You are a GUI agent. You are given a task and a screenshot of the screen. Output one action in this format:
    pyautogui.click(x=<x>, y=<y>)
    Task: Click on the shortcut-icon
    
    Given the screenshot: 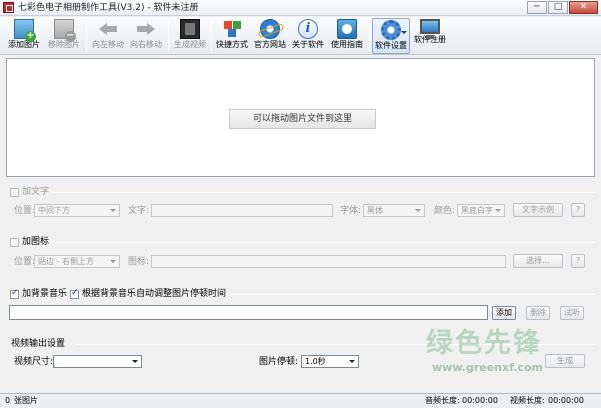 What is the action you would take?
    pyautogui.click(x=232, y=29)
    